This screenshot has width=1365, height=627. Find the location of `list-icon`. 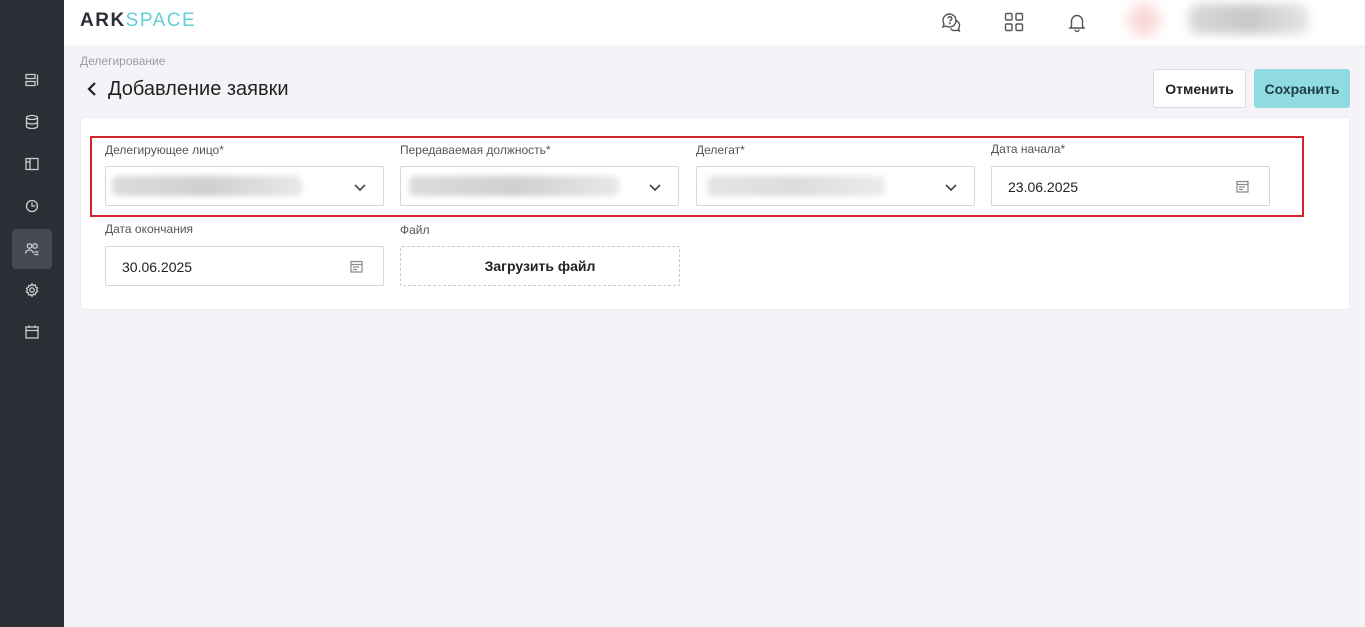

list-icon is located at coordinates (32, 80).